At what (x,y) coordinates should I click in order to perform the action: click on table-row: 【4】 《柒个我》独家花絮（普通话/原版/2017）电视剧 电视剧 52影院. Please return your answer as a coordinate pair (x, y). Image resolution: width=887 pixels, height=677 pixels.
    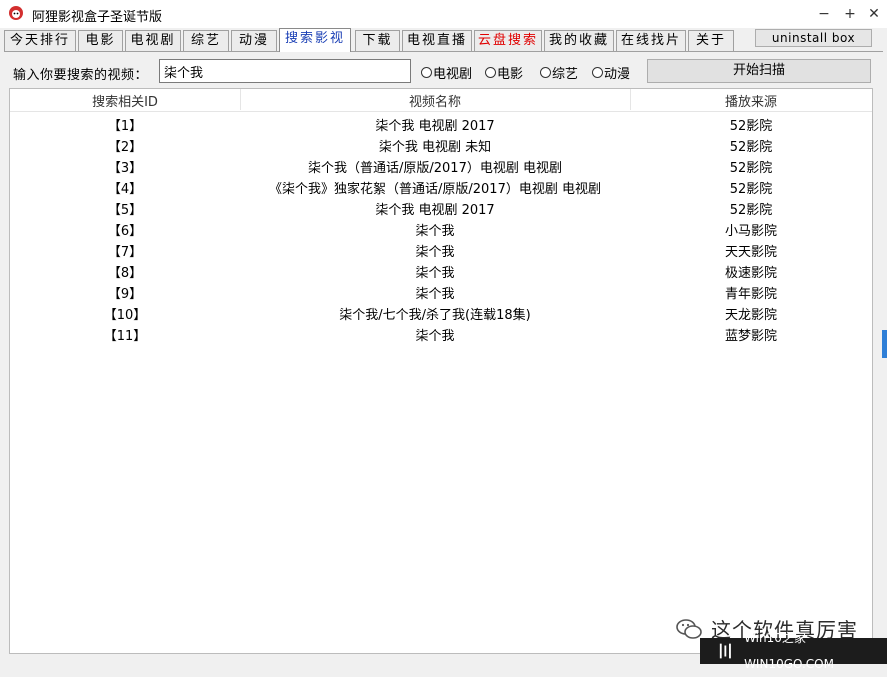
    Looking at the image, I should click on (441, 186).